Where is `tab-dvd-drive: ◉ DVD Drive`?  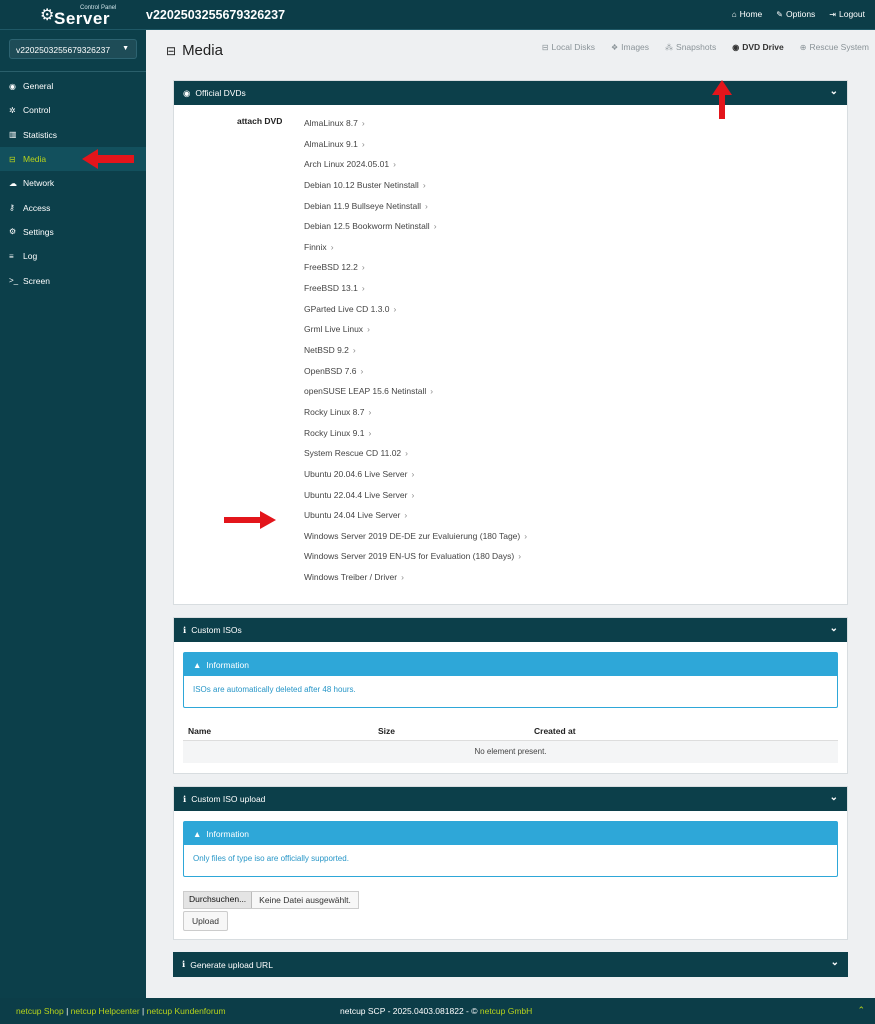 tab-dvd-drive: ◉ DVD Drive is located at coordinates (758, 47).